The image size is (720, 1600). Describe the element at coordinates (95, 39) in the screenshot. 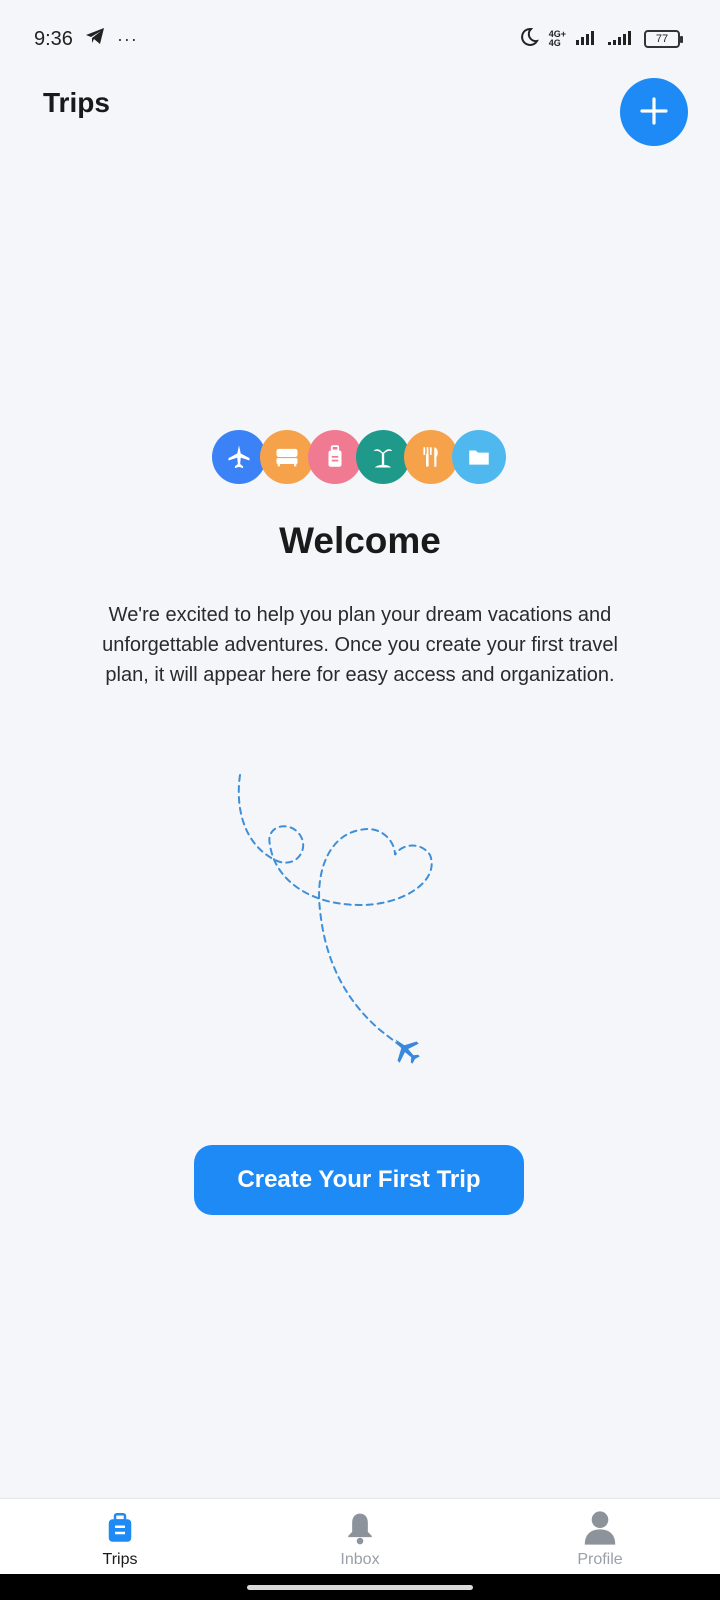

I see `telegram-icon` at that location.